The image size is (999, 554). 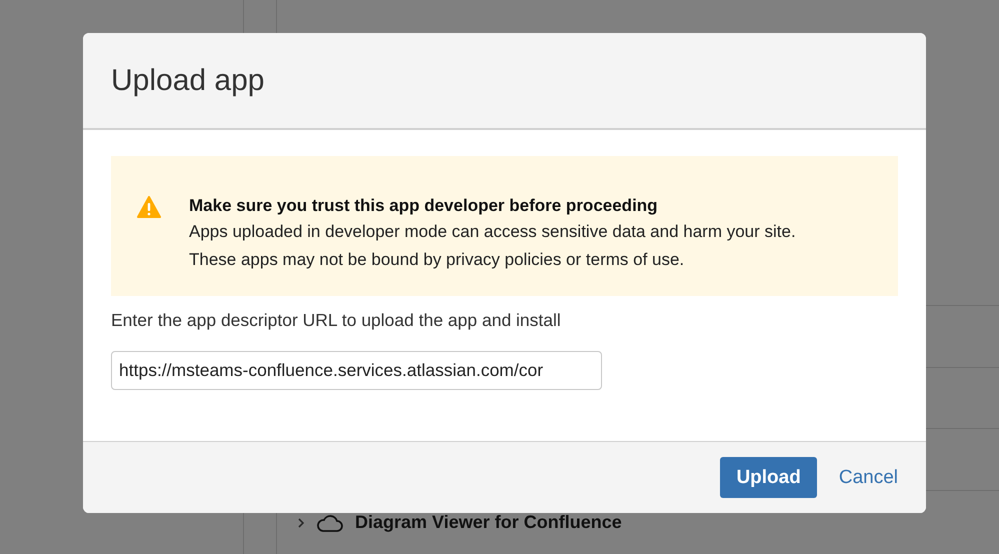 I want to click on url-input-field: https://msteams-confluence.services.atlassian.com/cor, so click(x=356, y=370).